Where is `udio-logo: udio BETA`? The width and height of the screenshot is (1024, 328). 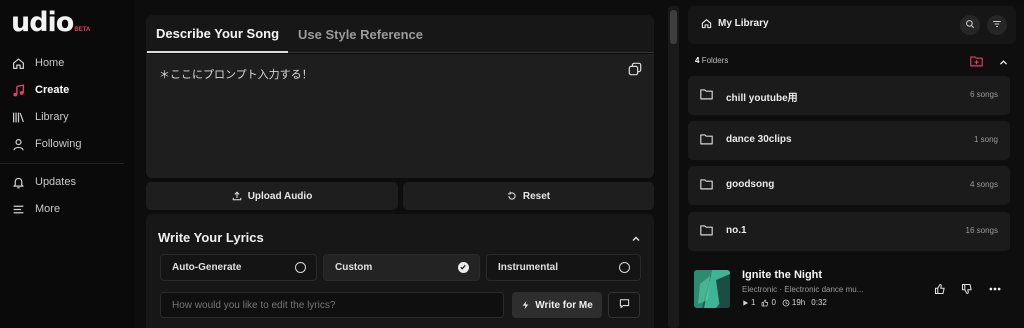
udio-logo: udio BETA is located at coordinates (51, 22).